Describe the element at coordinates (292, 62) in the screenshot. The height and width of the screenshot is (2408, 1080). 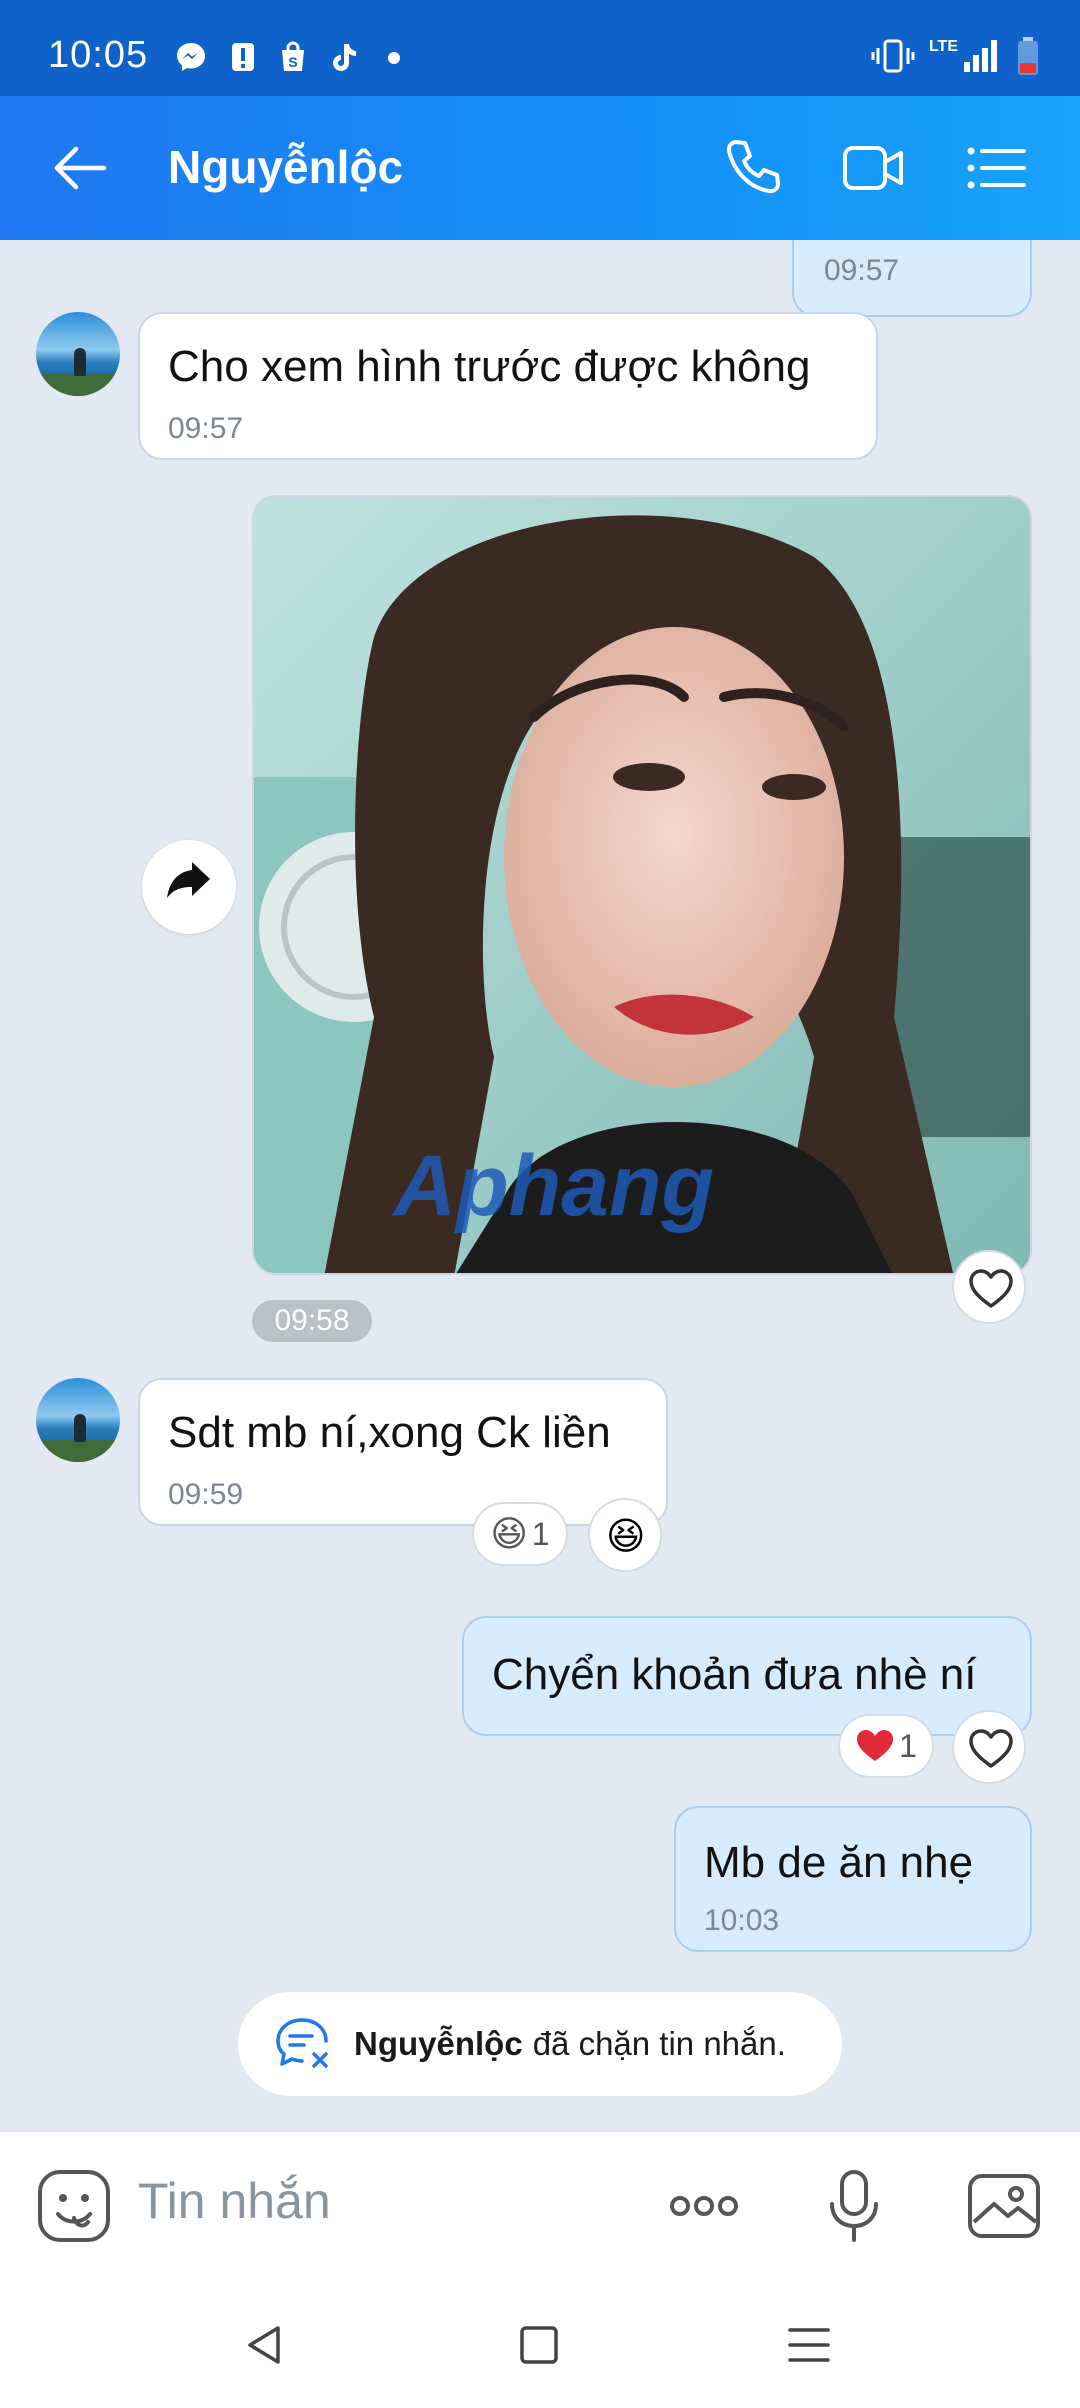
I see `svg-text: S` at that location.